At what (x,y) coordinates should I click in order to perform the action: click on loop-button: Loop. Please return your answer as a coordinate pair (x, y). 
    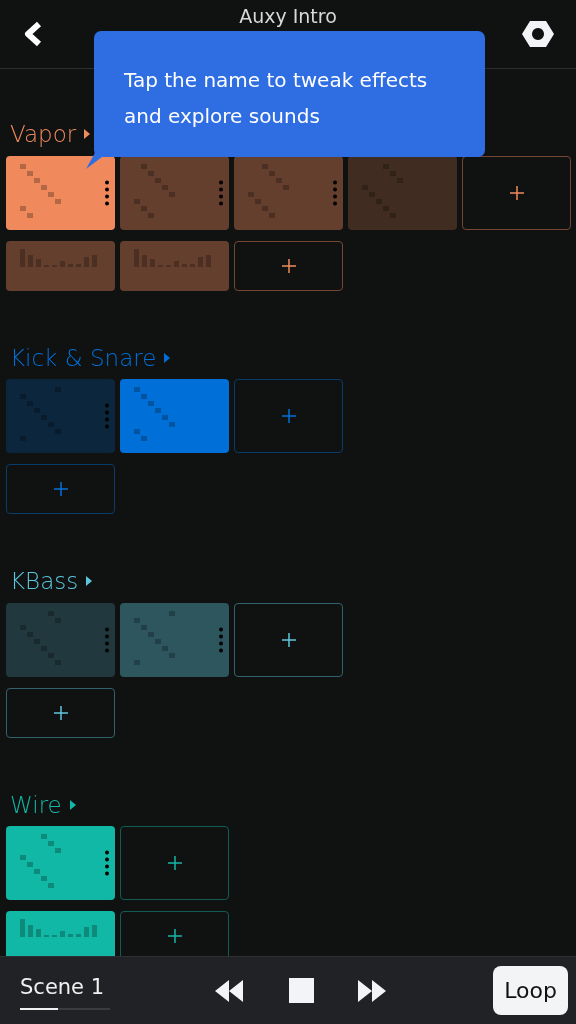
    Looking at the image, I should click on (530, 990).